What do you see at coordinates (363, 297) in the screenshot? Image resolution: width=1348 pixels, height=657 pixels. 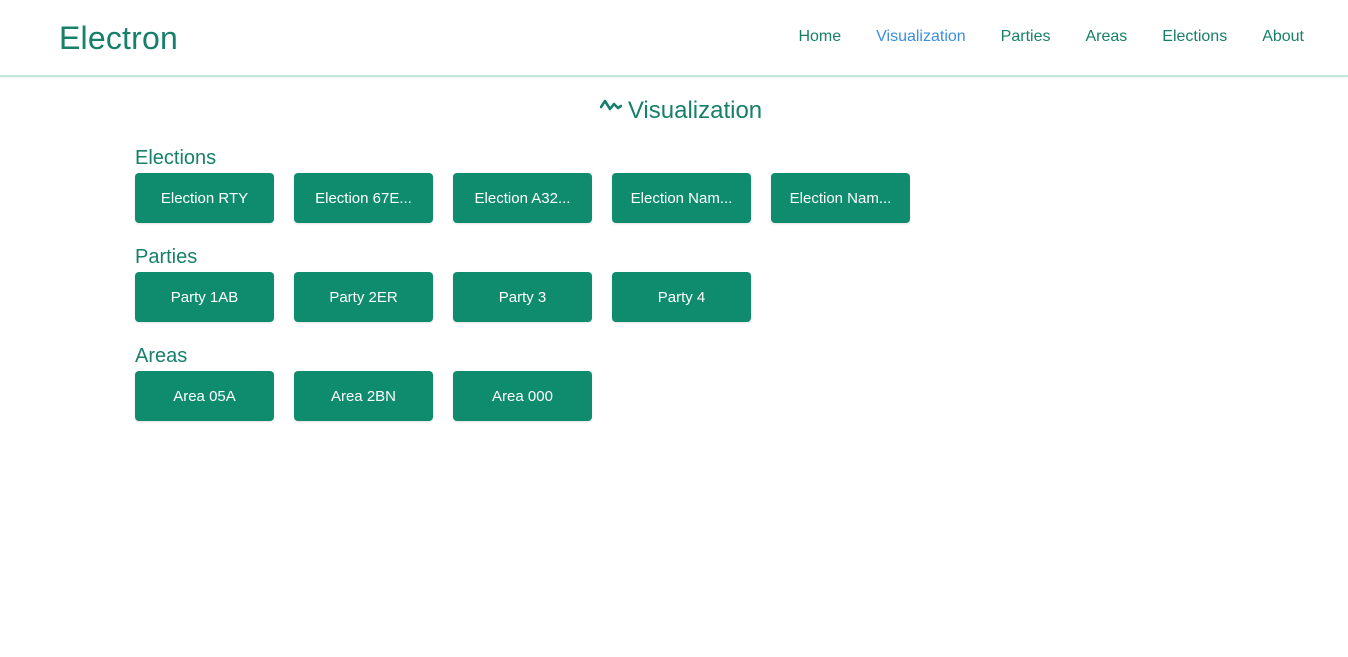 I see `party-button: Party 2ER` at bounding box center [363, 297].